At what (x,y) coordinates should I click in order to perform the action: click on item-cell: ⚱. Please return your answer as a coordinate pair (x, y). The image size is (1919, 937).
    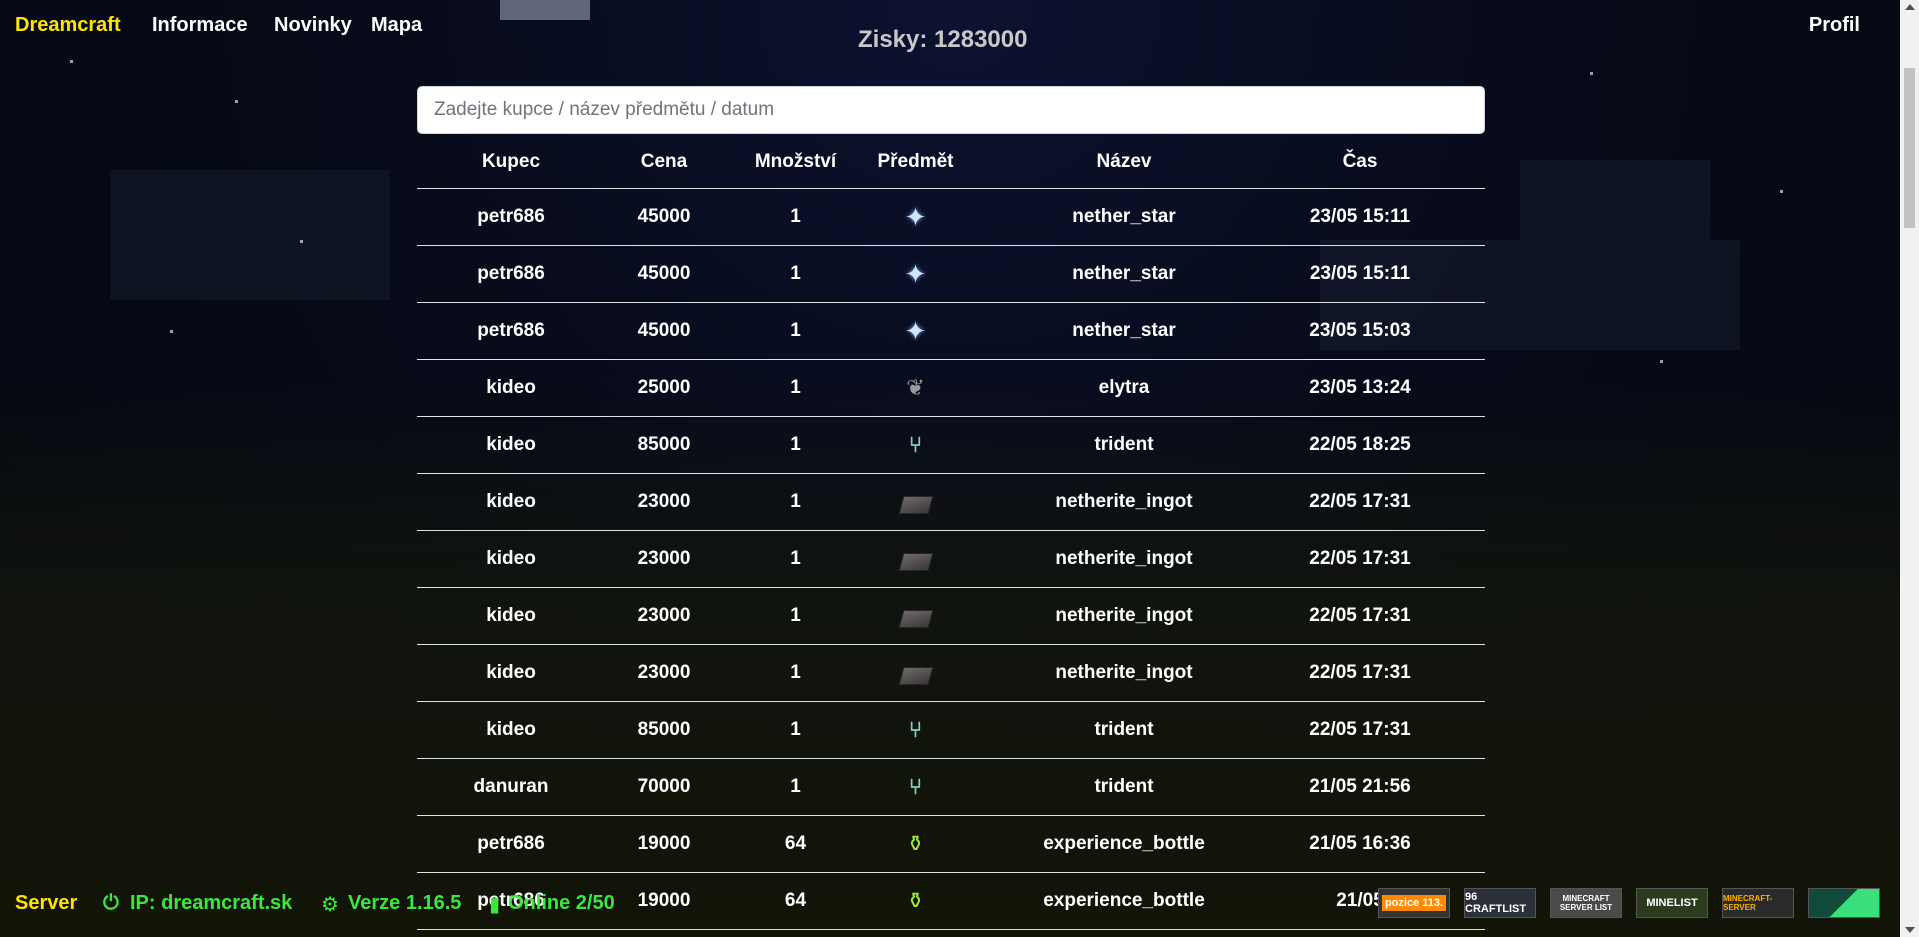
    Looking at the image, I should click on (915, 844).